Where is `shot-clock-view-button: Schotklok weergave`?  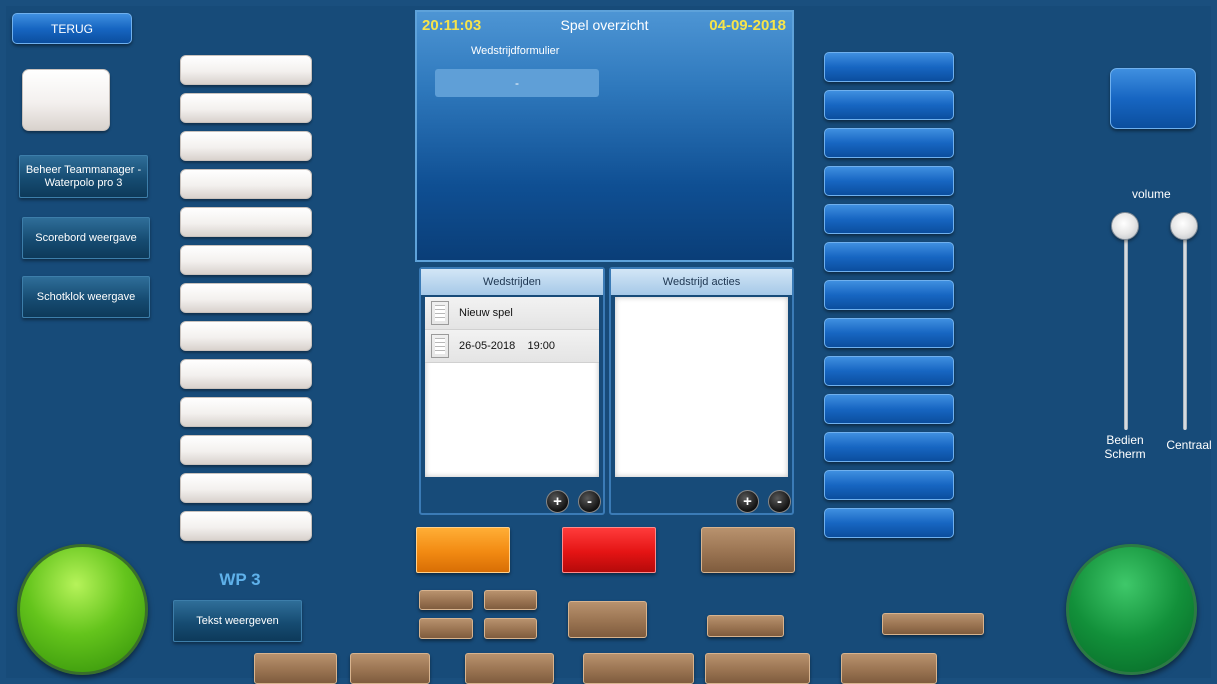
shot-clock-view-button: Schotklok weergave is located at coordinates (86, 297).